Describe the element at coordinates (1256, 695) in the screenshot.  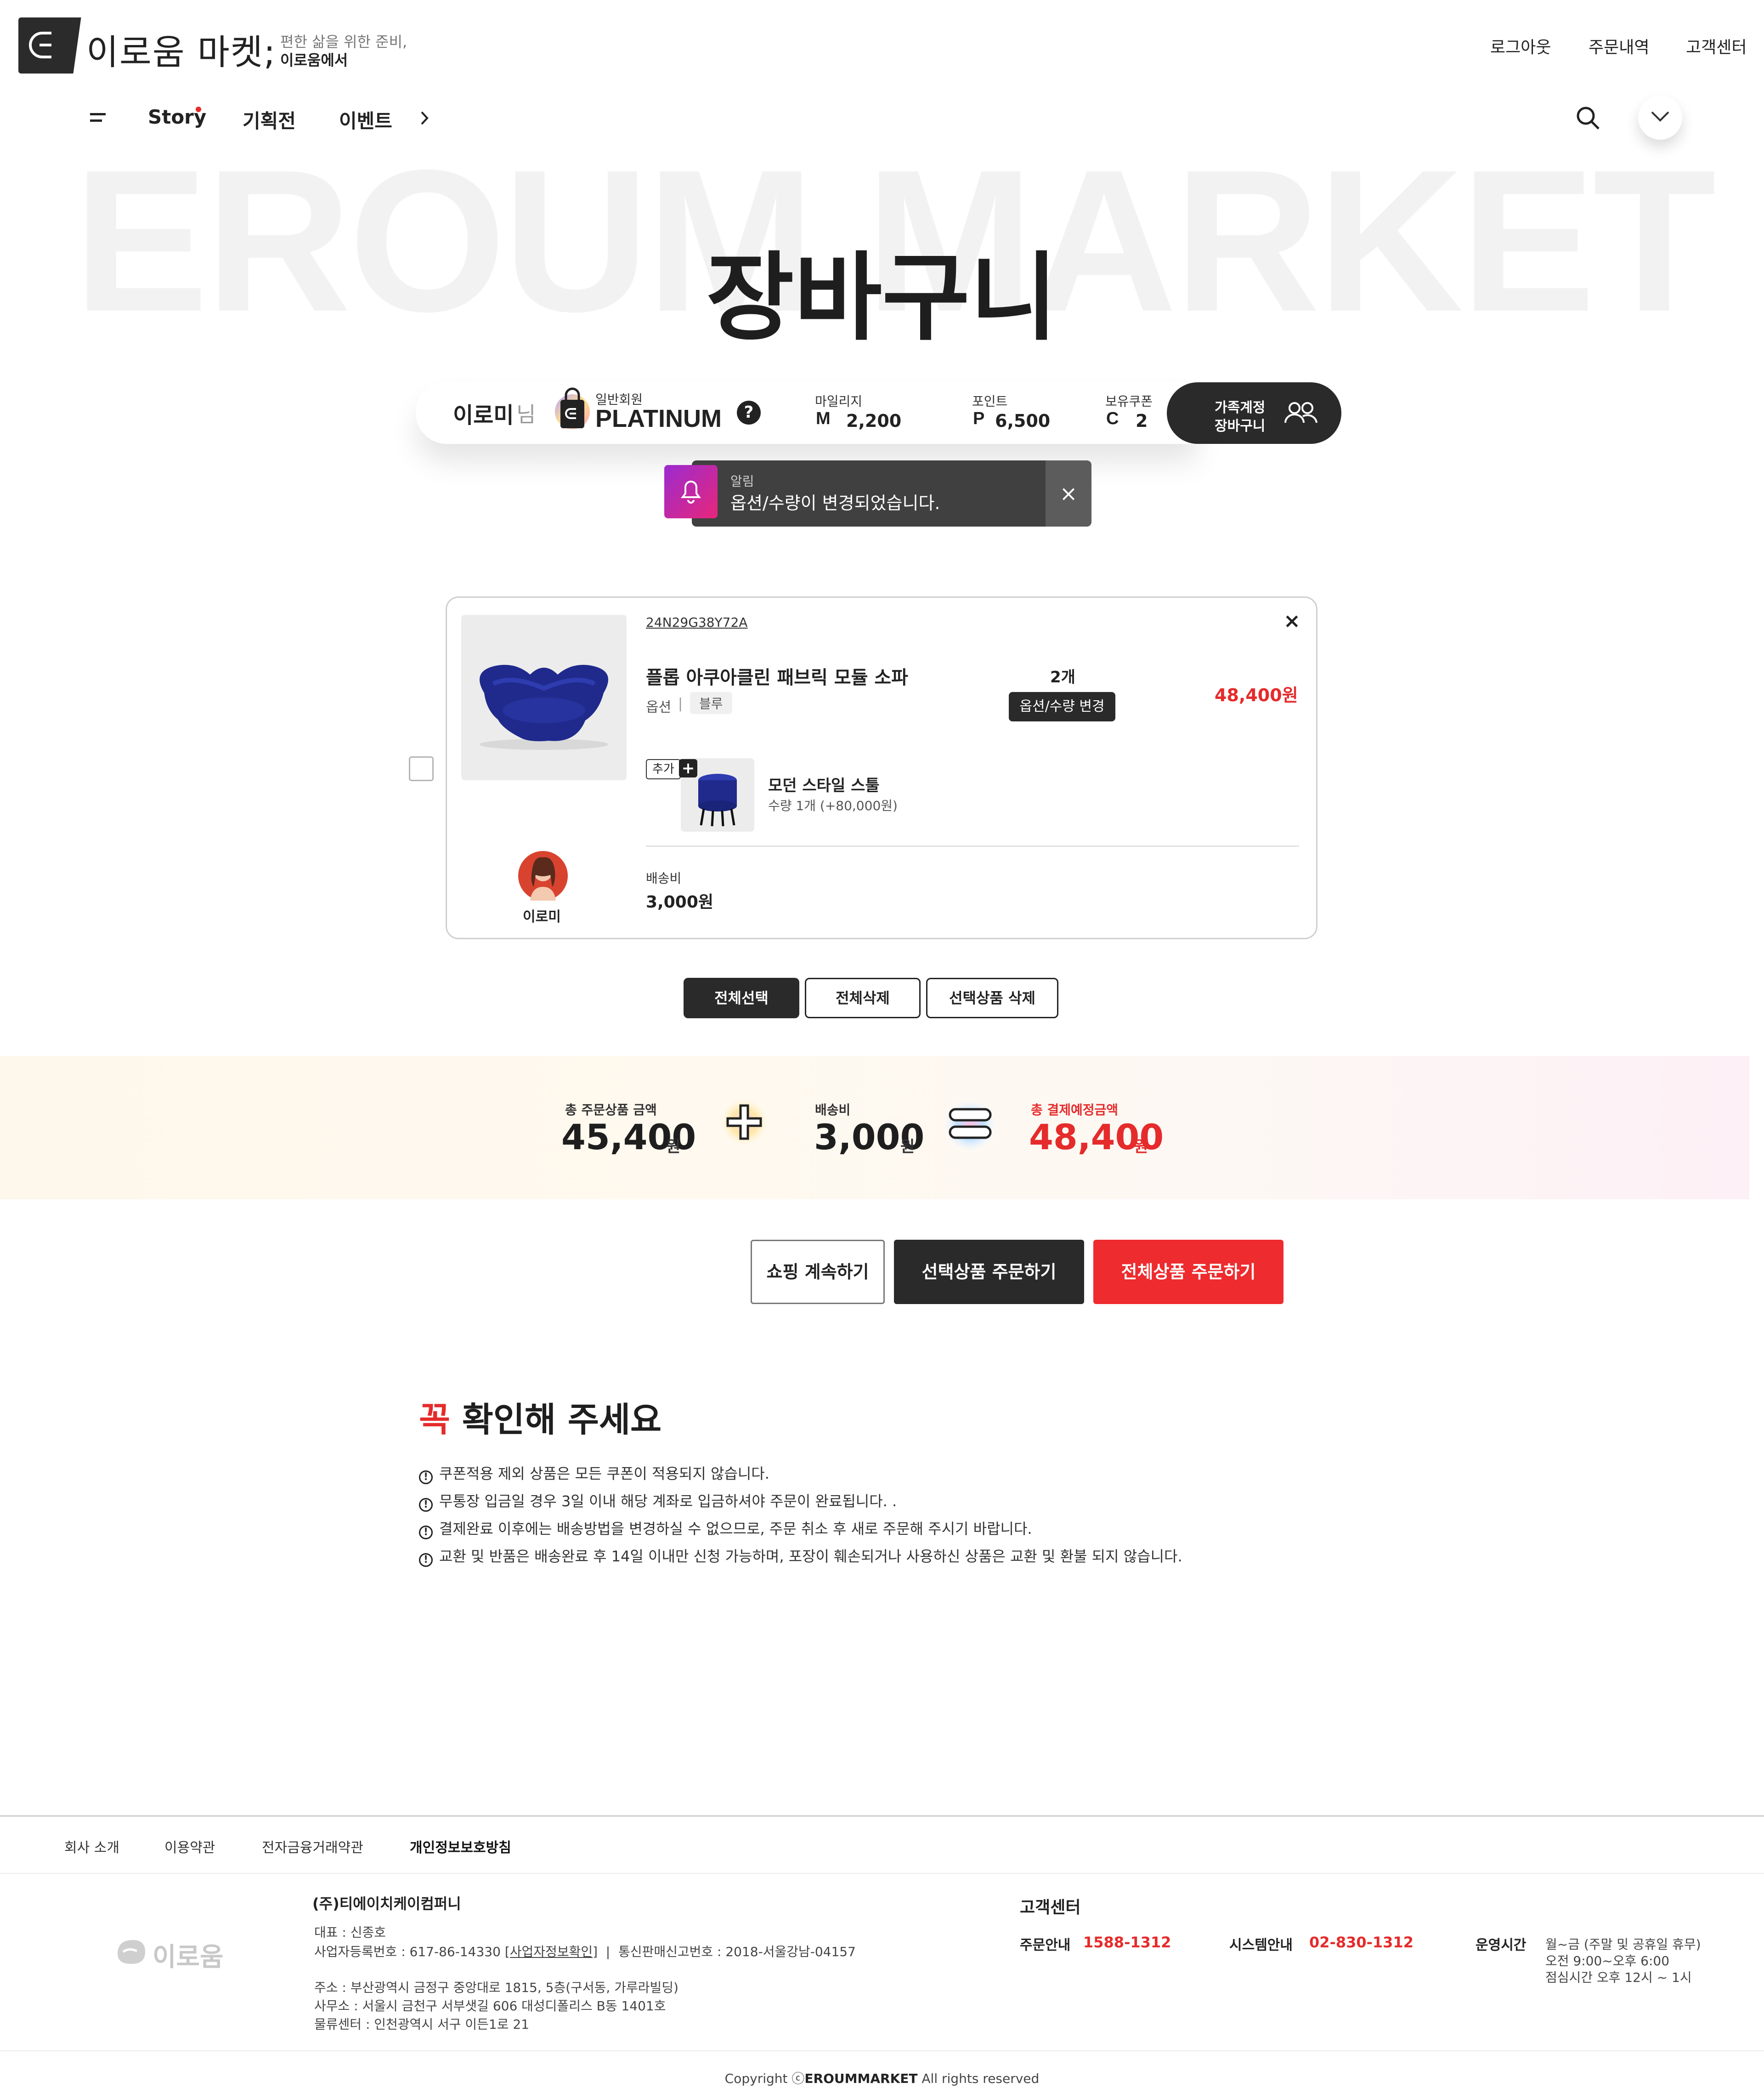
I see `item-price: 48,400원` at that location.